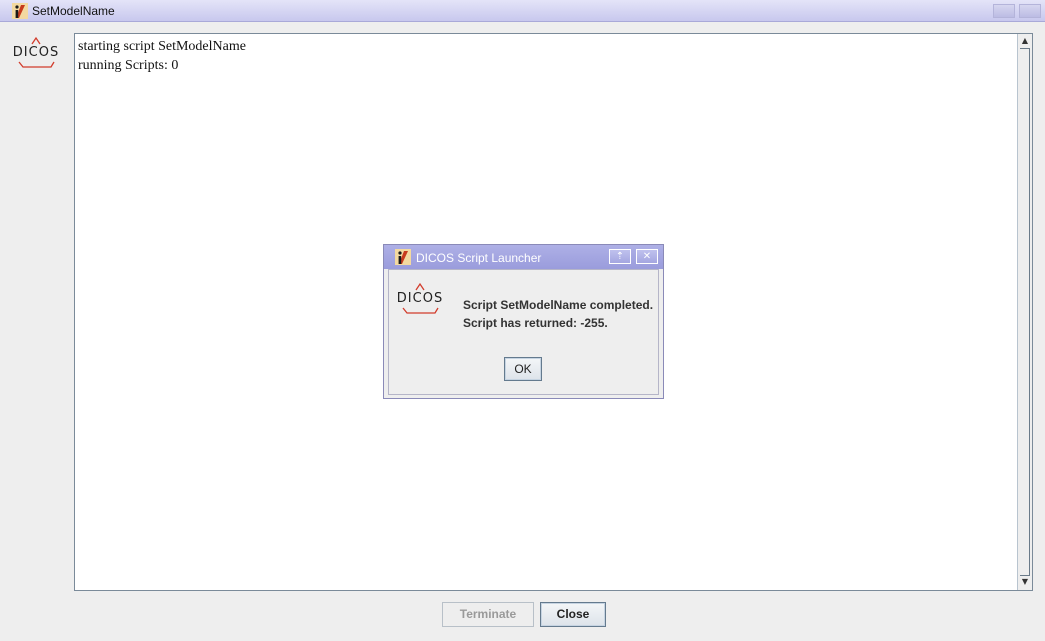 This screenshot has width=1045, height=641. What do you see at coordinates (1030, 11) in the screenshot?
I see `close-window-button` at bounding box center [1030, 11].